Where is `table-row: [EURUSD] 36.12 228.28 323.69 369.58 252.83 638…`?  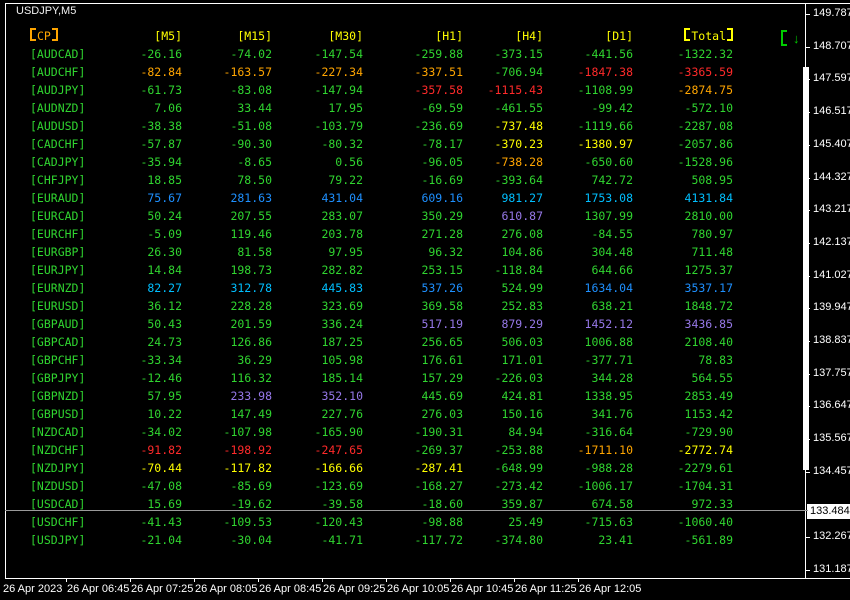
table-row: [EURUSD] 36.12 228.28 323.69 369.58 252.83 638… is located at coordinates (381, 306).